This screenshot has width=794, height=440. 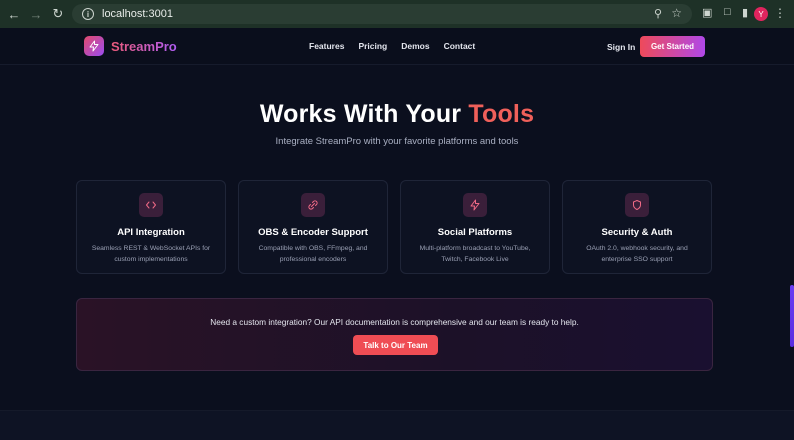 I want to click on reload-icon: ↻, so click(x=58, y=14).